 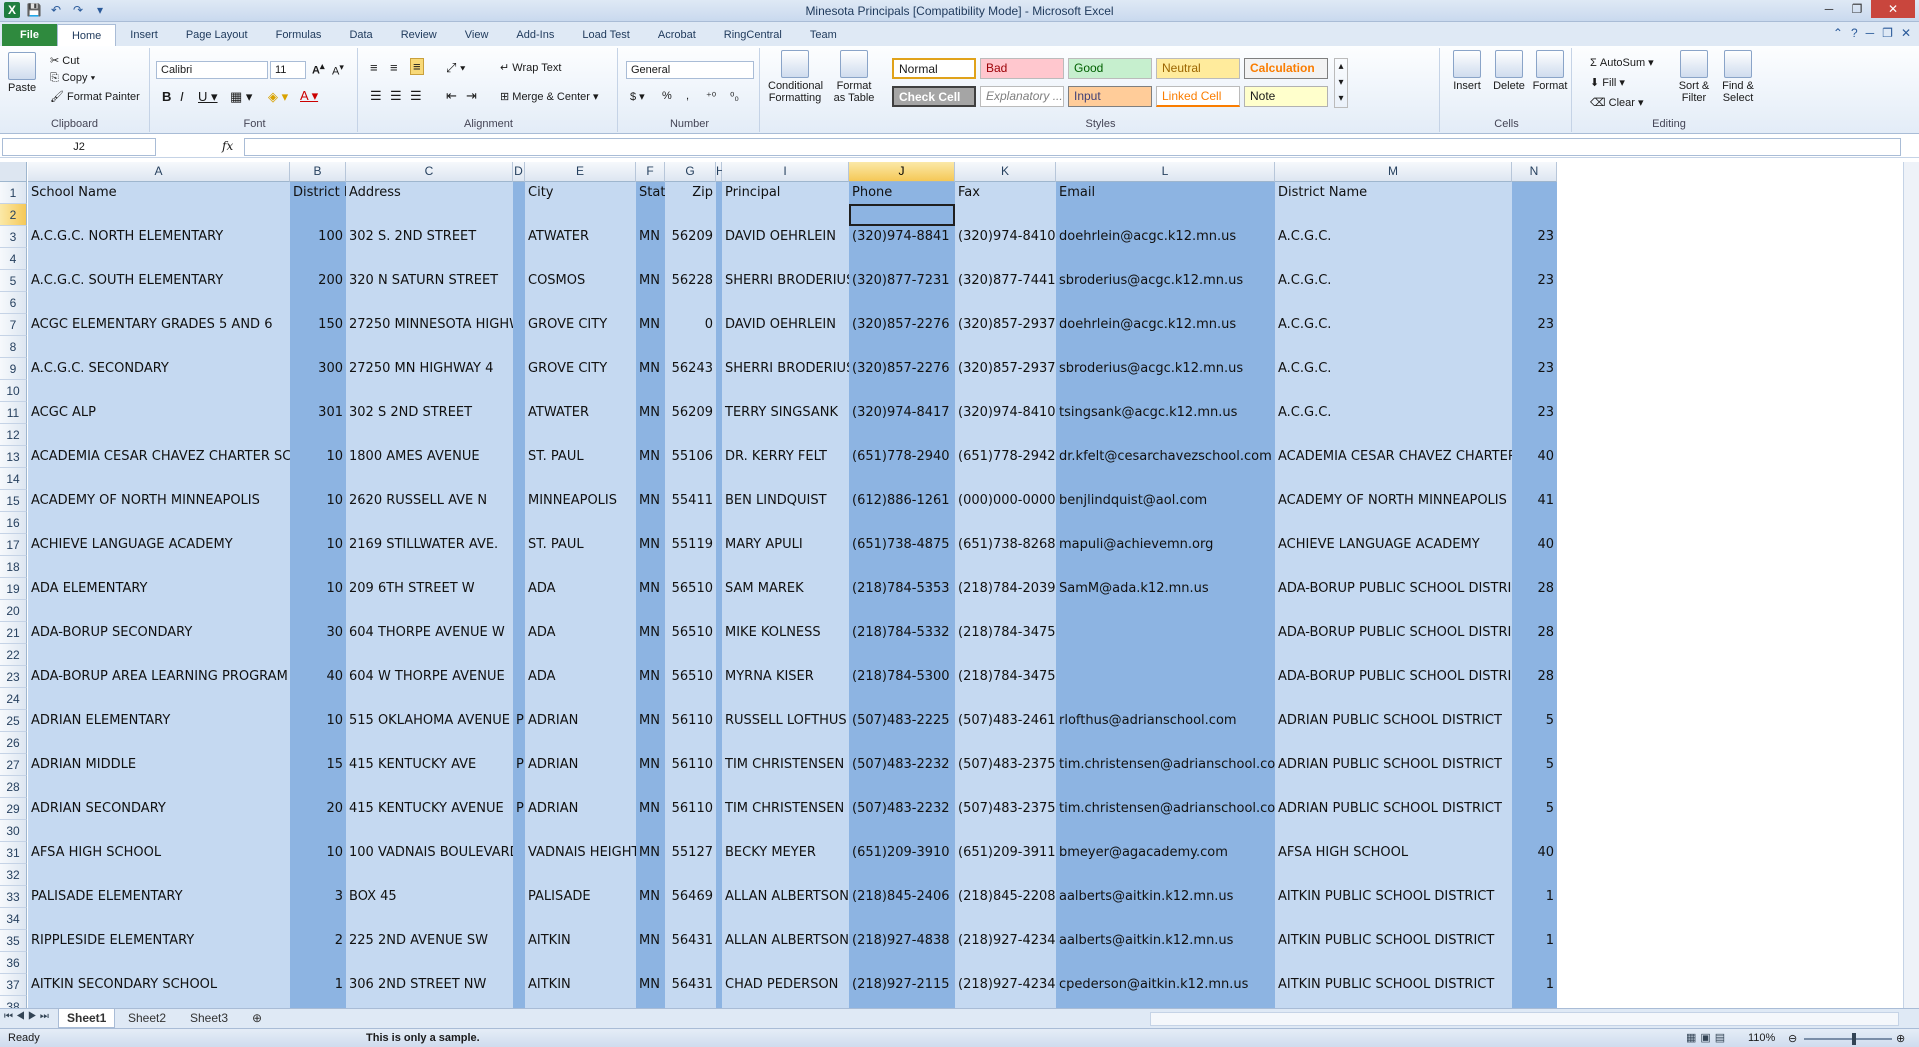 I want to click on column-header-i: I, so click(x=785, y=172).